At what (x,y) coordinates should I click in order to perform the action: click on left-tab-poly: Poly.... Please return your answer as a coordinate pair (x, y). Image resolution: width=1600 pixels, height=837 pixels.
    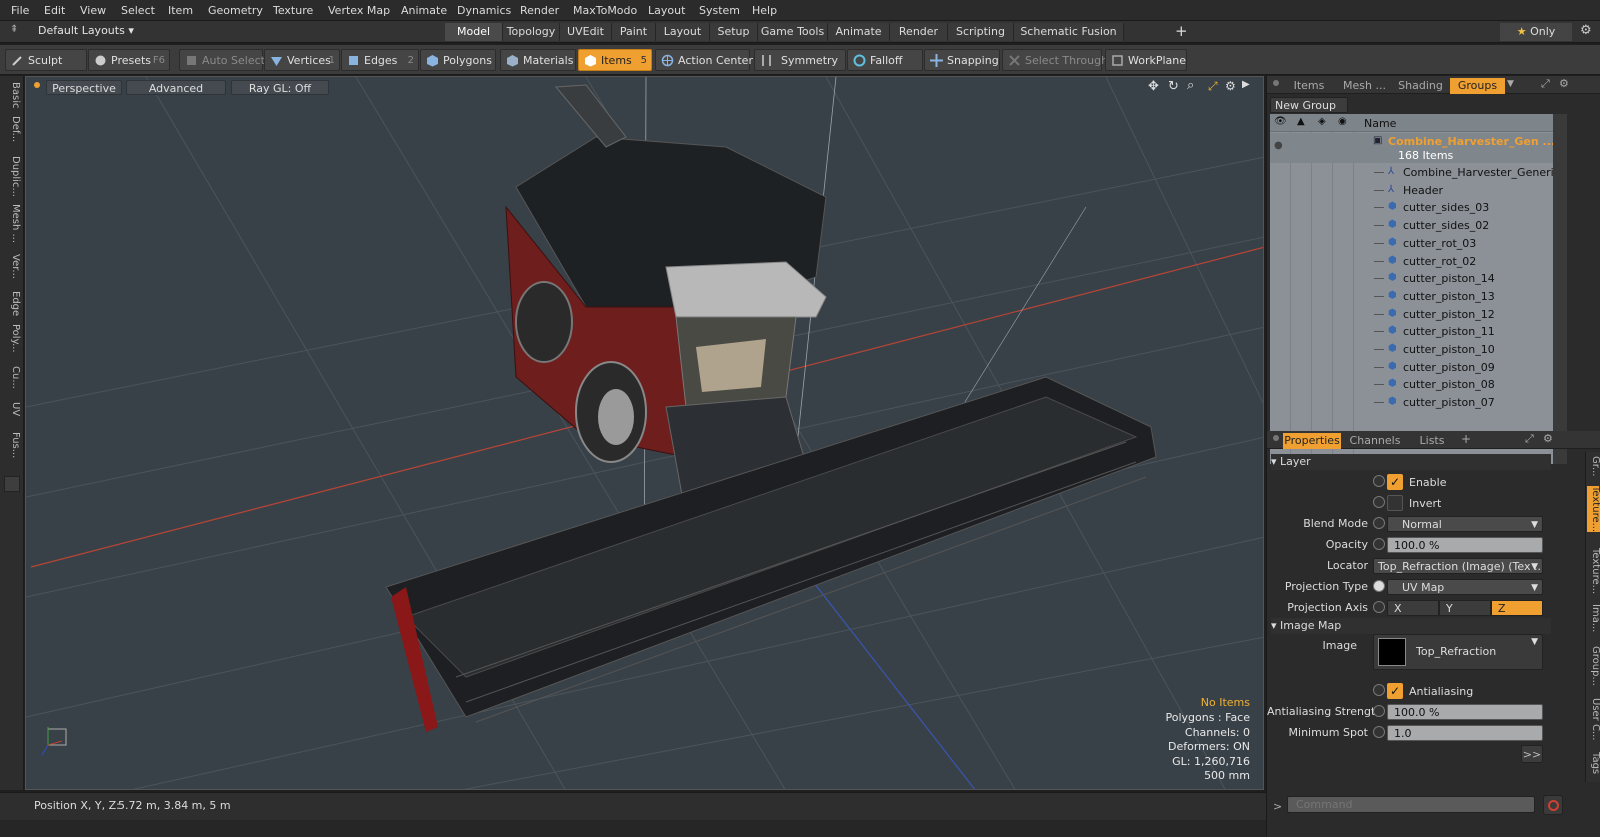
    Looking at the image, I should click on (12, 338).